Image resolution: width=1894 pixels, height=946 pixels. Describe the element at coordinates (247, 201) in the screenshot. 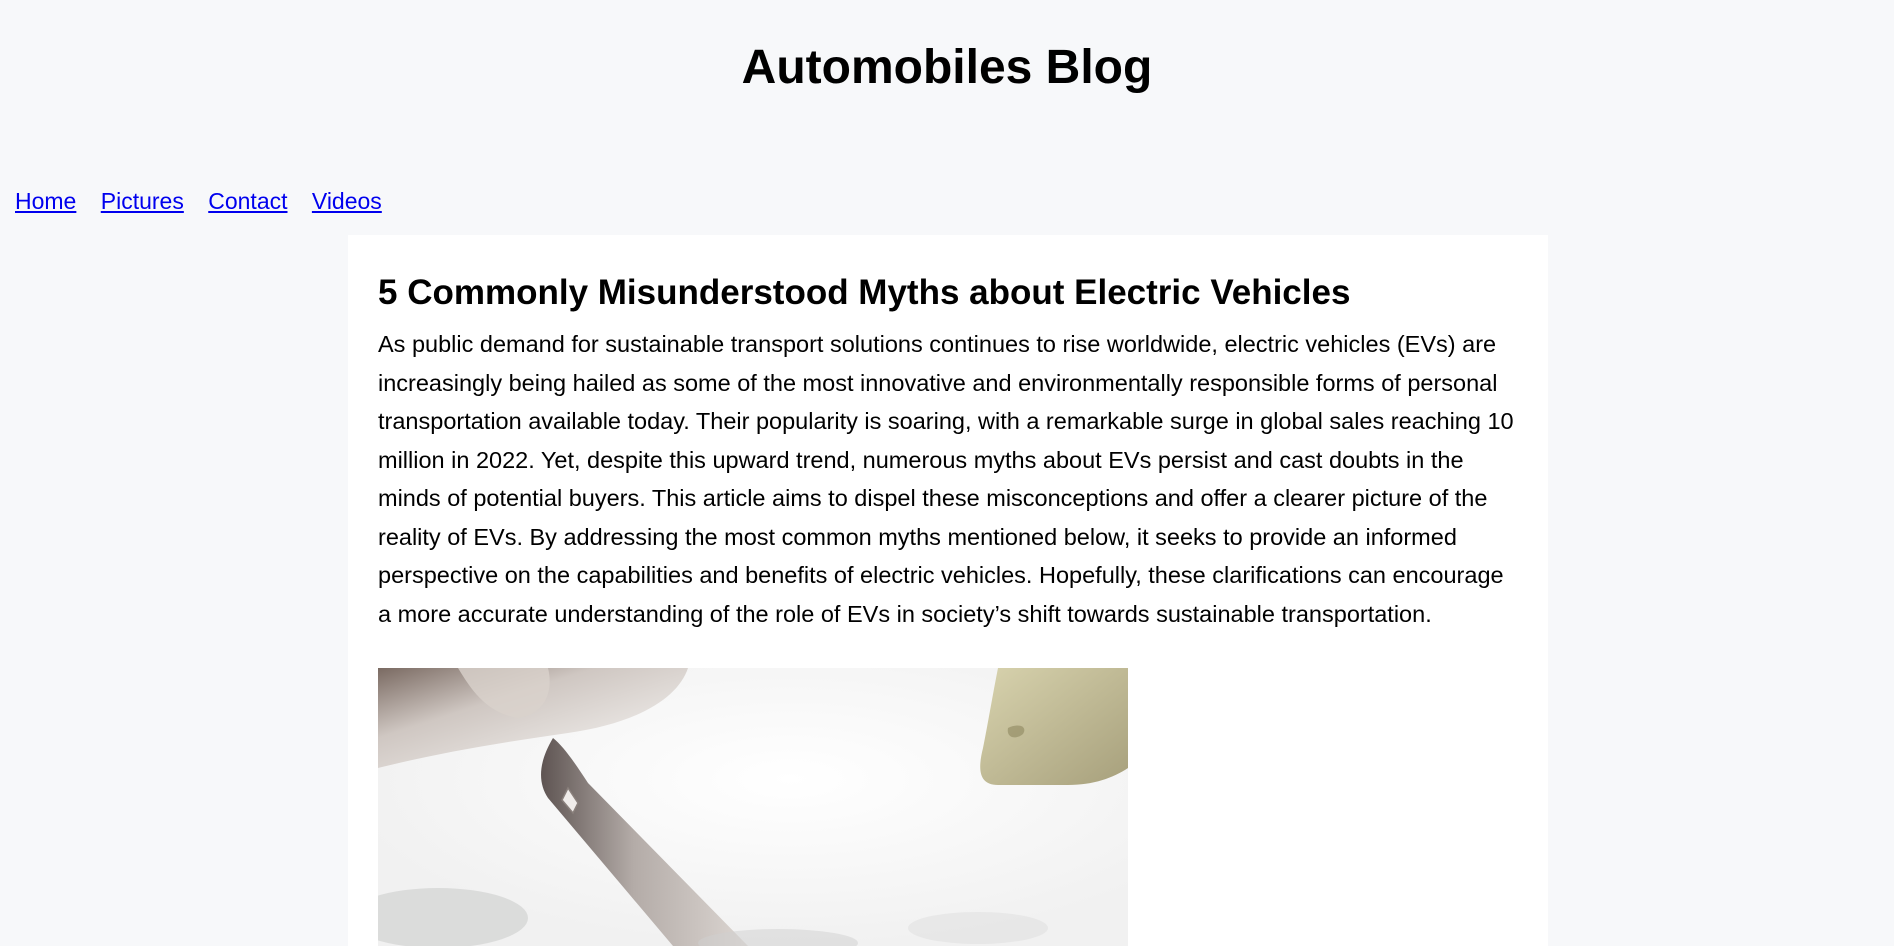

I see `nav-link-contact: Contact` at that location.